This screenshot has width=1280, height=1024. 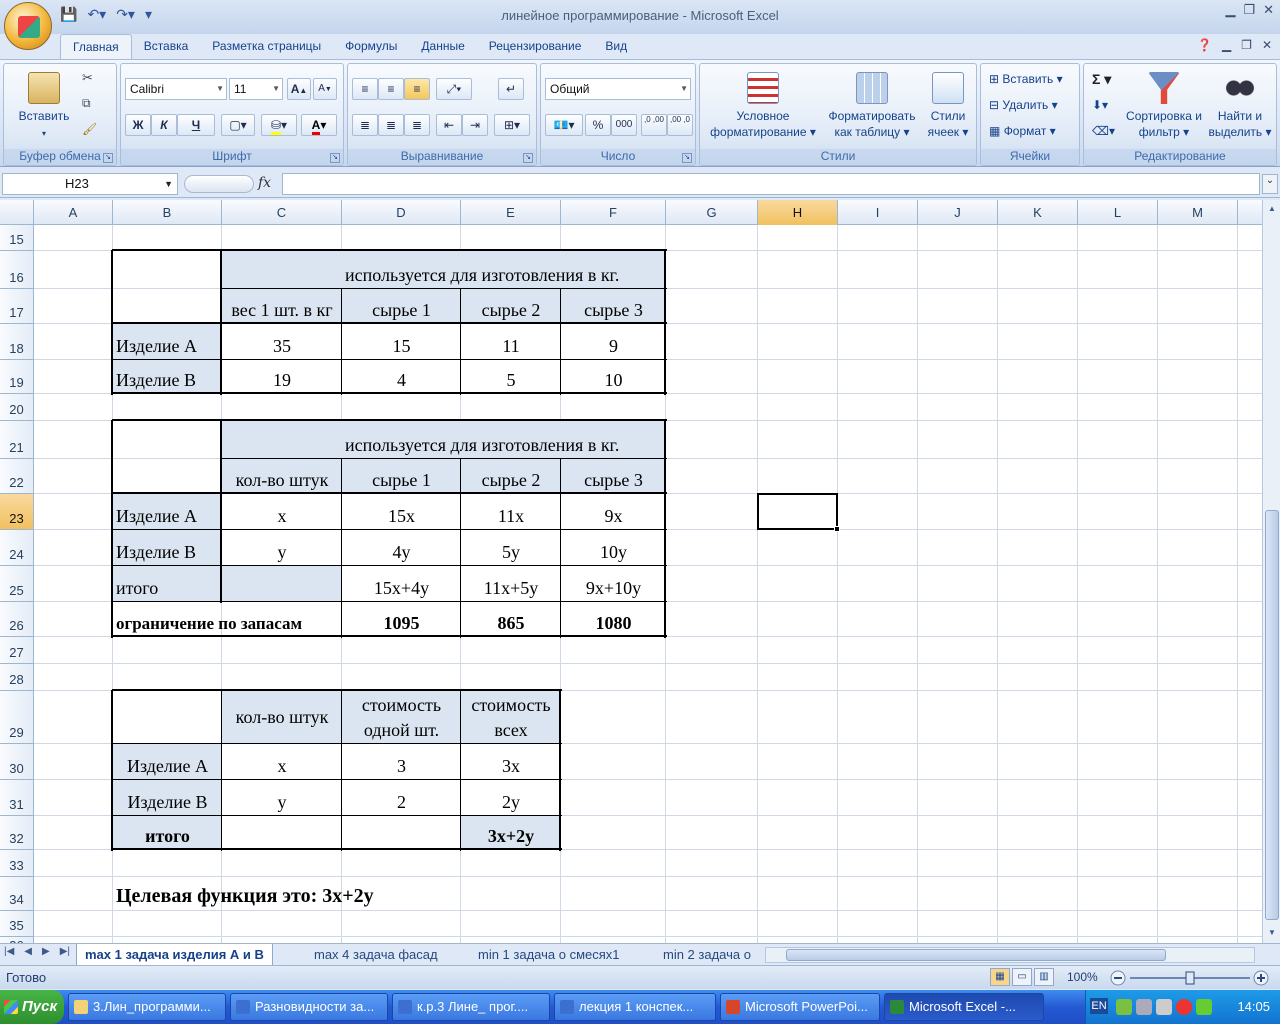 I want to click on cell-c23: x, so click(x=282, y=512).